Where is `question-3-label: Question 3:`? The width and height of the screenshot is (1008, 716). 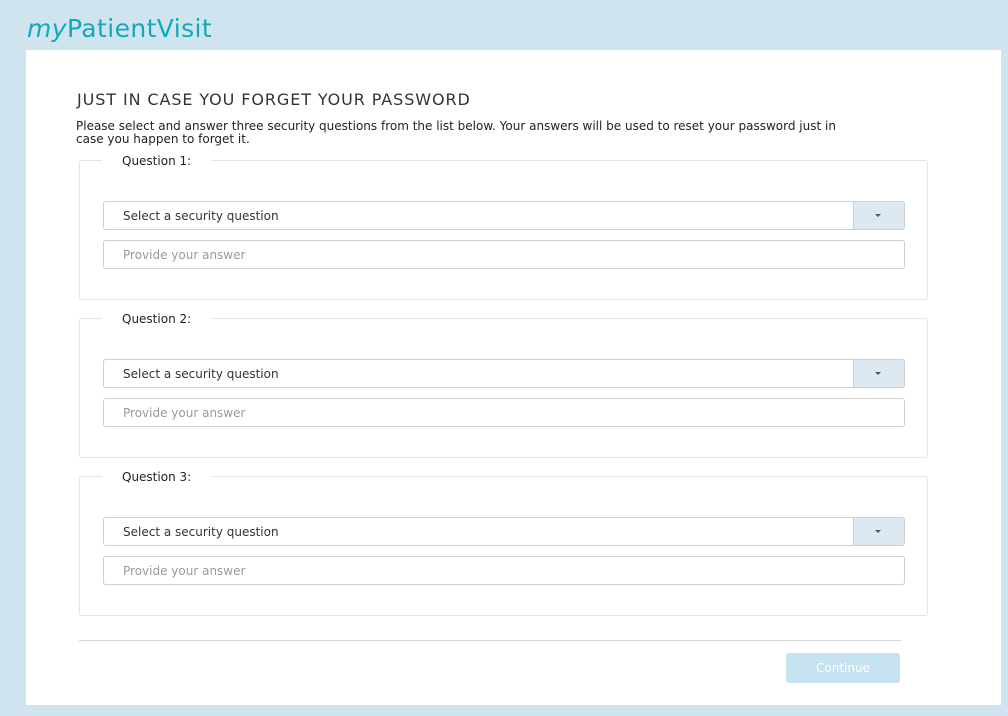
question-3-label: Question 3: is located at coordinates (157, 477).